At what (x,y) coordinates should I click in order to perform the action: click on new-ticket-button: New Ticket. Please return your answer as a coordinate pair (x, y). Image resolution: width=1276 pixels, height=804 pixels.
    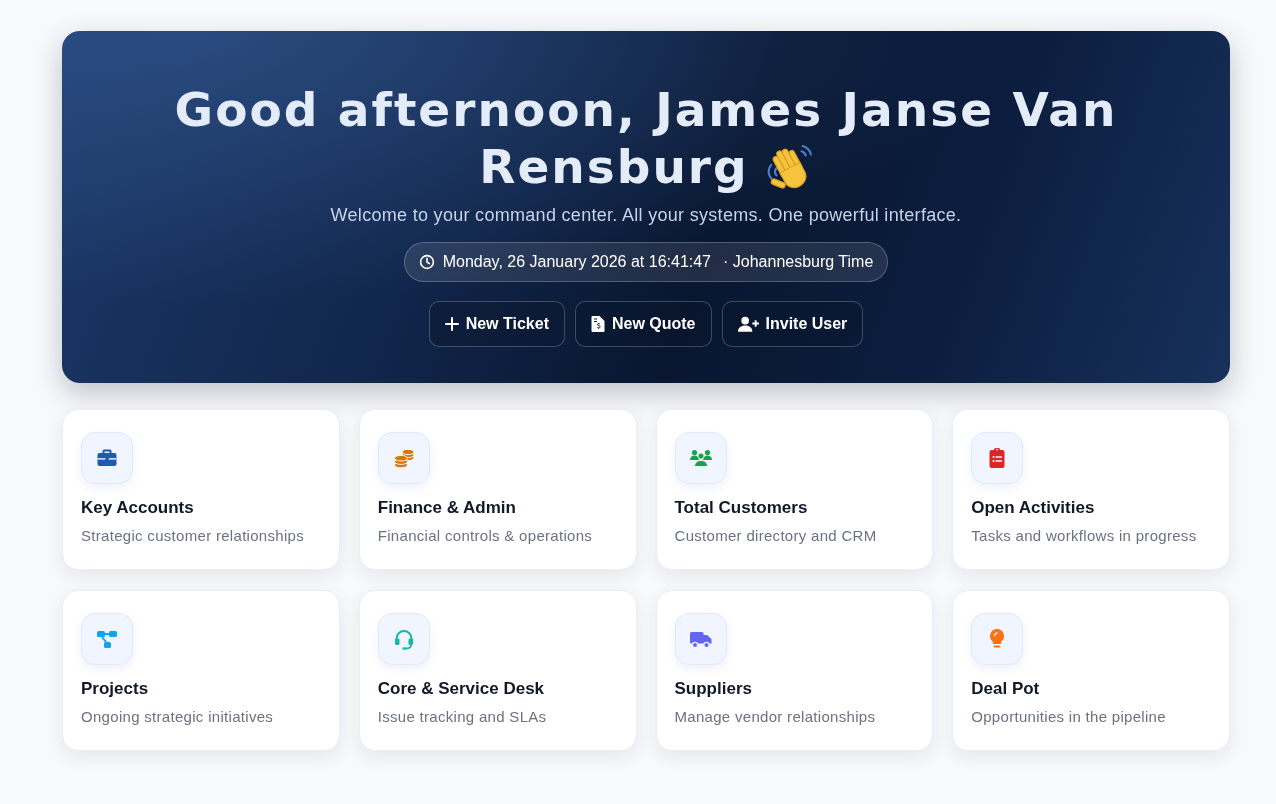
    Looking at the image, I should click on (496, 324).